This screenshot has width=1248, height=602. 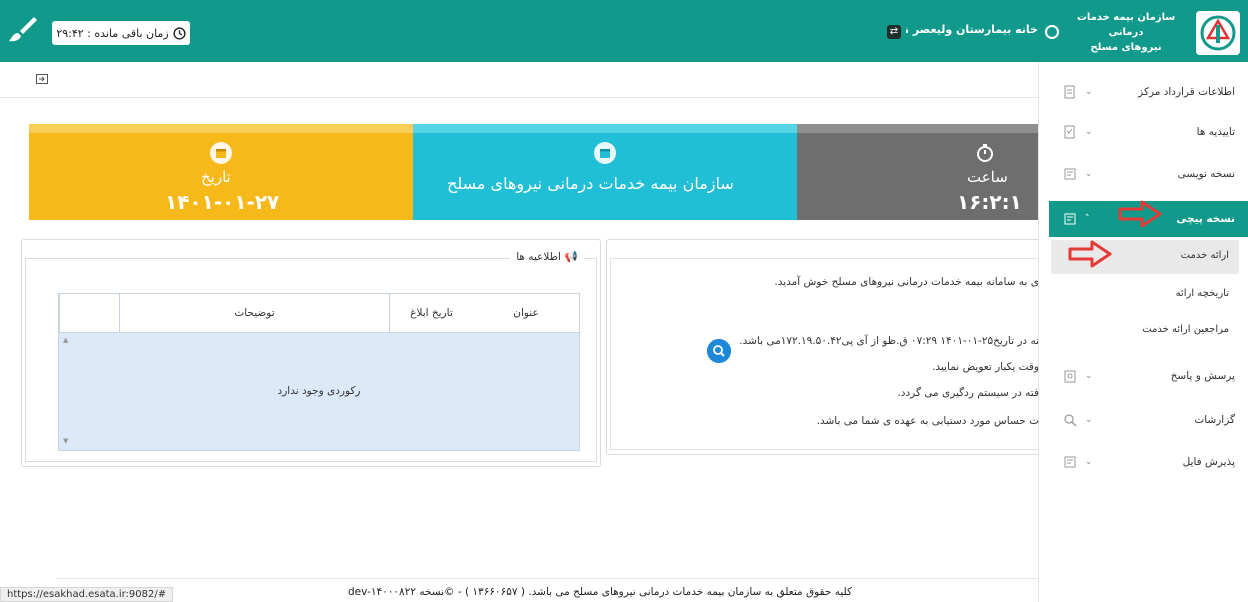 What do you see at coordinates (1205, 219) in the screenshot?
I see `sidebar-item-label: نسخه پیچی` at bounding box center [1205, 219].